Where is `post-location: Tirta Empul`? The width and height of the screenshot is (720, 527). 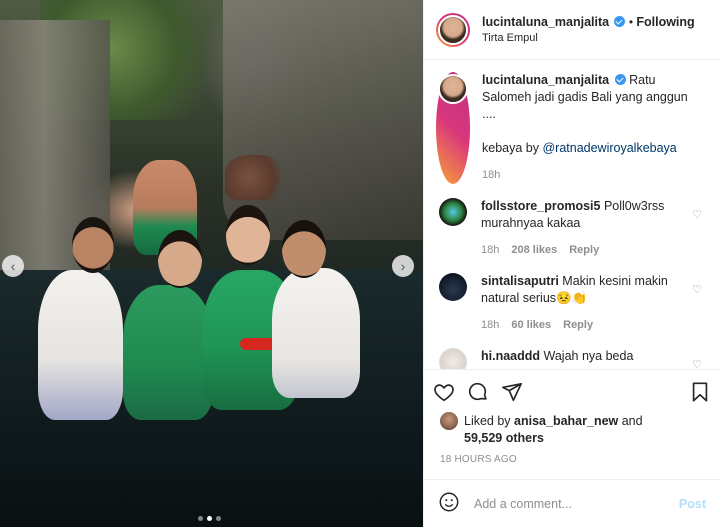
post-location: Tirta Empul is located at coordinates (588, 38).